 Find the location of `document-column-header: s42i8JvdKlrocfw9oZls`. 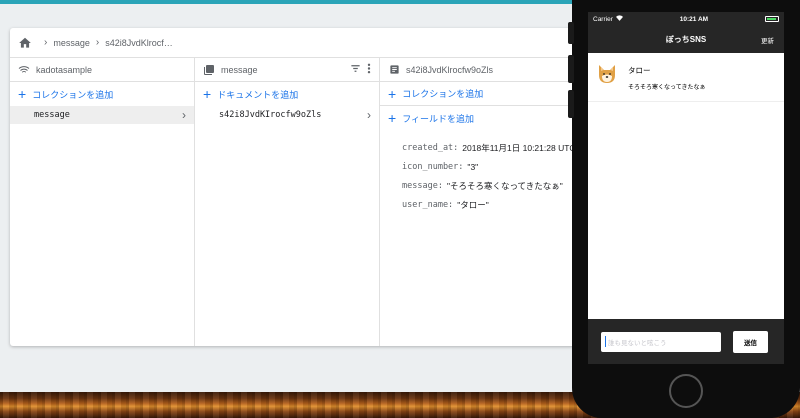

document-column-header: s42i8JvdKlrocfw9oZls is located at coordinates (485, 70).